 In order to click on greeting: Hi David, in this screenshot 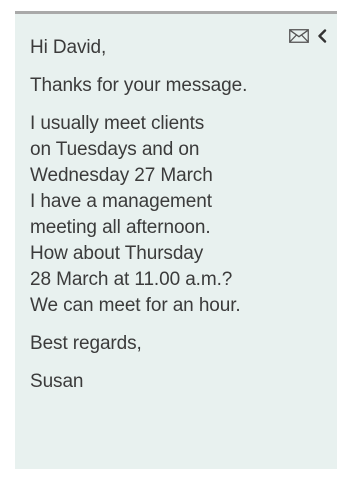, I will do `click(68, 47)`.